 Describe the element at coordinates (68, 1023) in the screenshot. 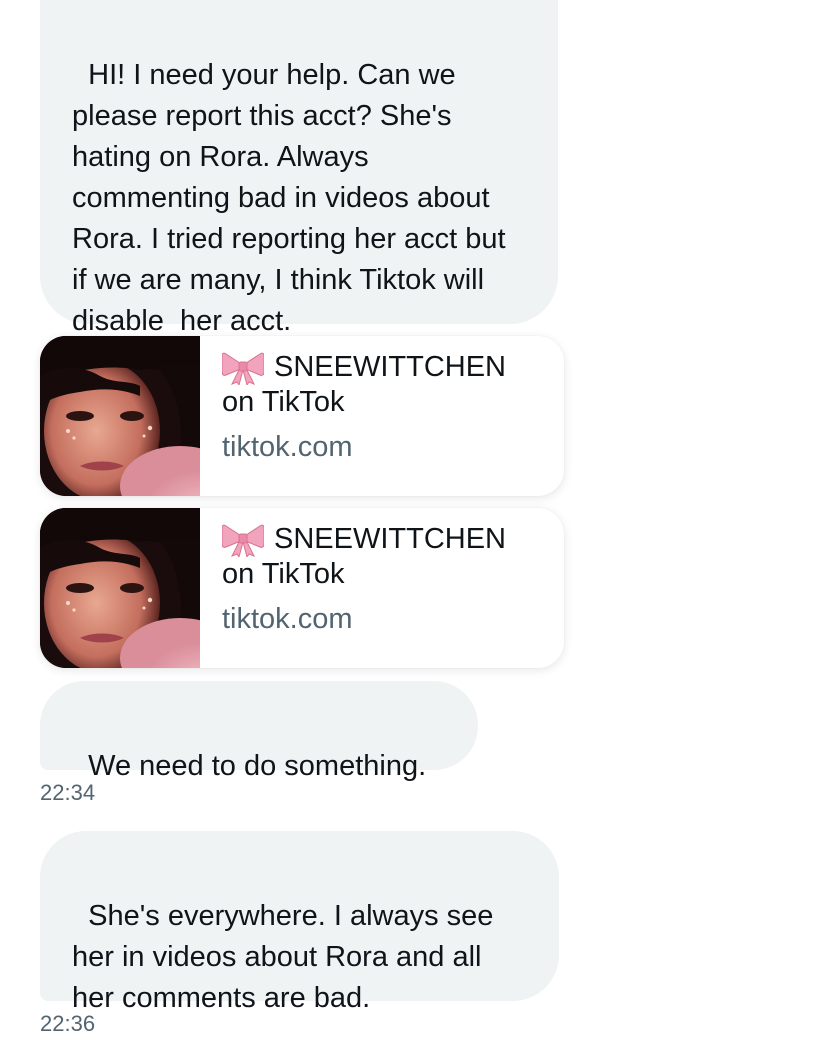

I see `message-timestamp: 22:36` at that location.